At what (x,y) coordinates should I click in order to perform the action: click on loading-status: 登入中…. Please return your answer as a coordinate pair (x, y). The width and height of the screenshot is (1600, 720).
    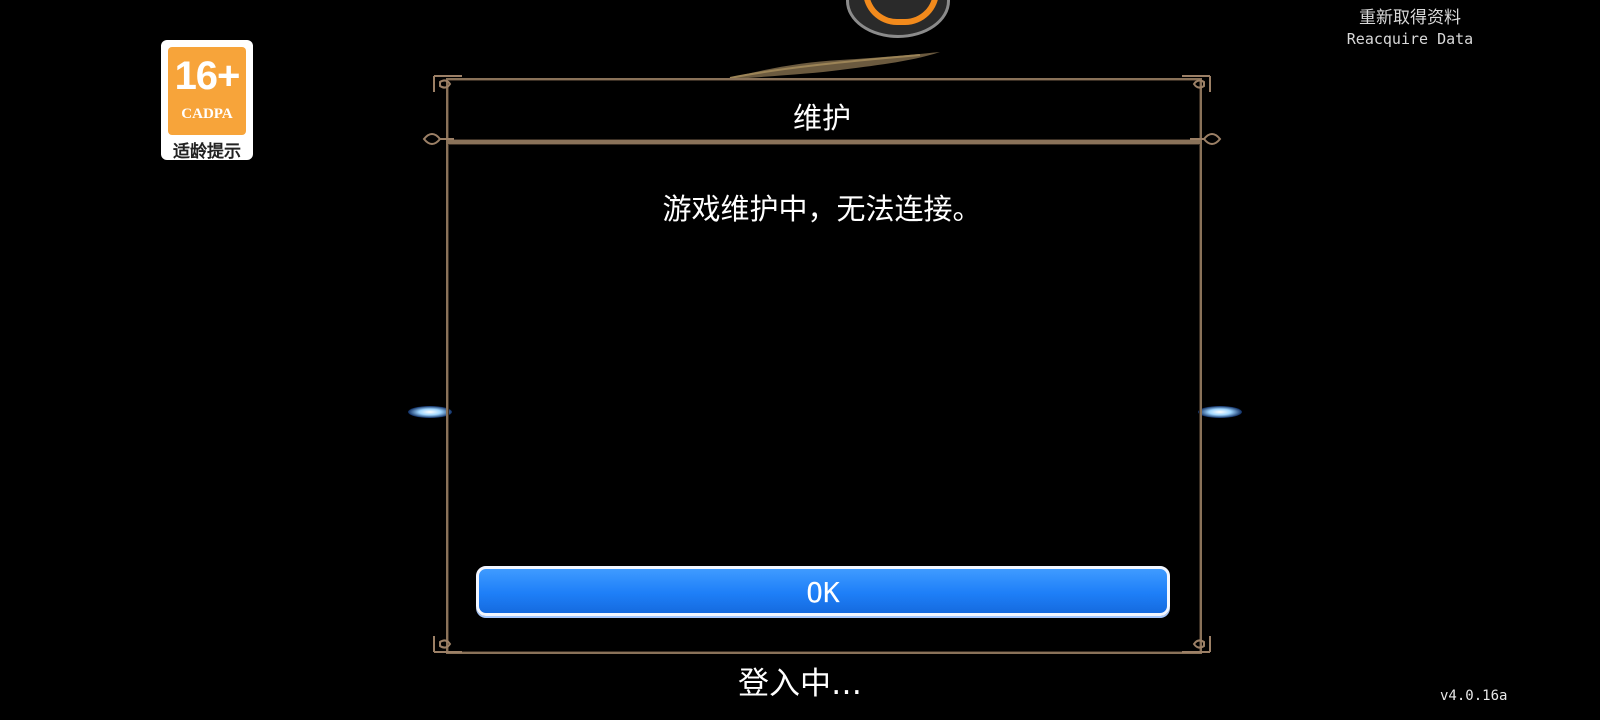
    Looking at the image, I should click on (800, 684).